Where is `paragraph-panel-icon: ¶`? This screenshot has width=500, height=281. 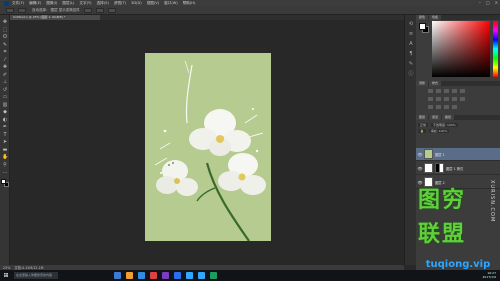 paragraph-panel-icon: ¶ is located at coordinates (411, 54).